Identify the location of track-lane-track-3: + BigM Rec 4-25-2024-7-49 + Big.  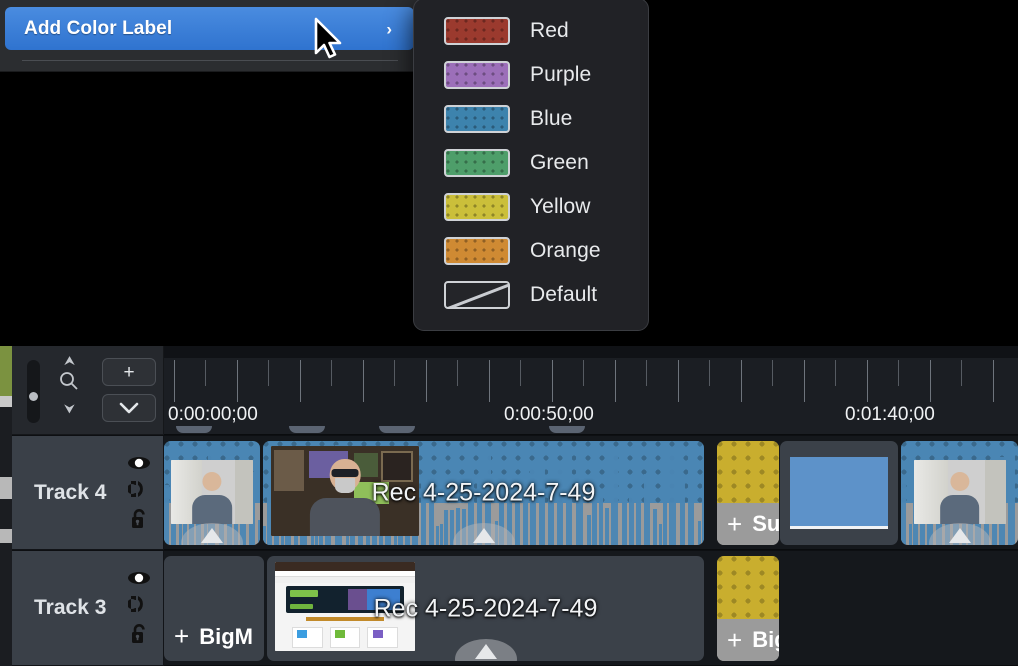
(591, 608).